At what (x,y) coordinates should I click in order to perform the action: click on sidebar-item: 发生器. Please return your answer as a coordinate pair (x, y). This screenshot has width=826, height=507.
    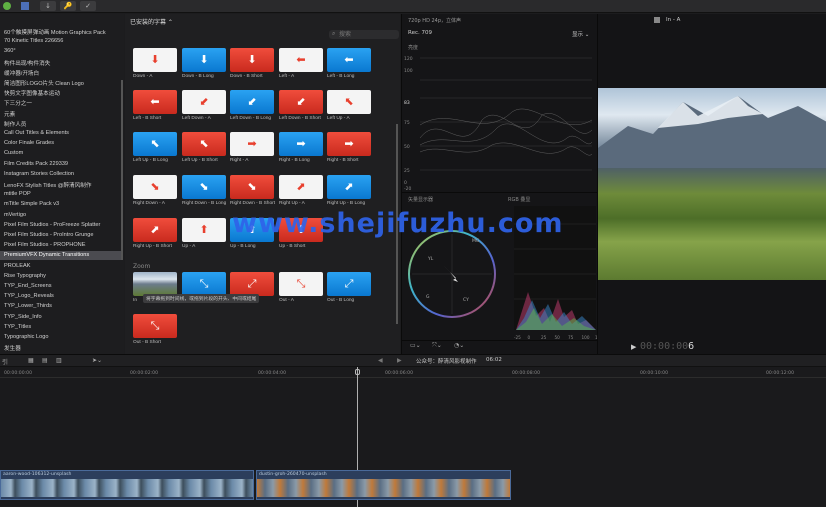
    Looking at the image, I should click on (12, 348).